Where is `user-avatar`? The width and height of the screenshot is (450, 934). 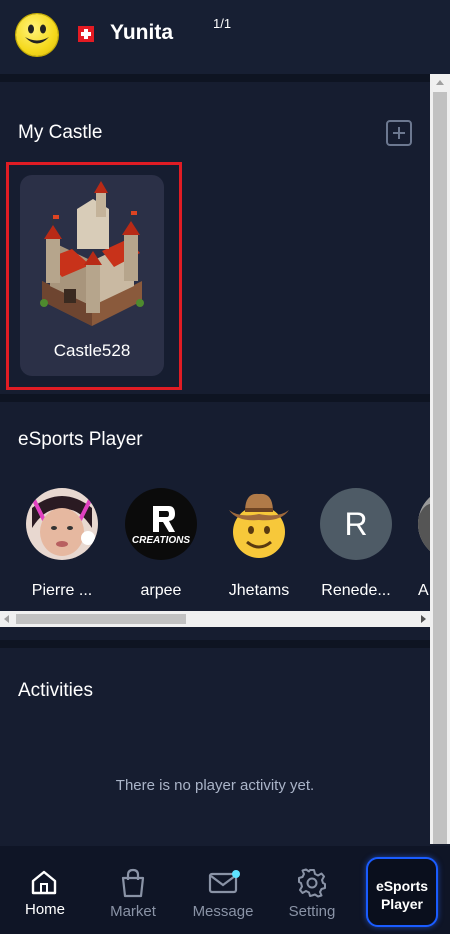
user-avatar is located at coordinates (37, 35).